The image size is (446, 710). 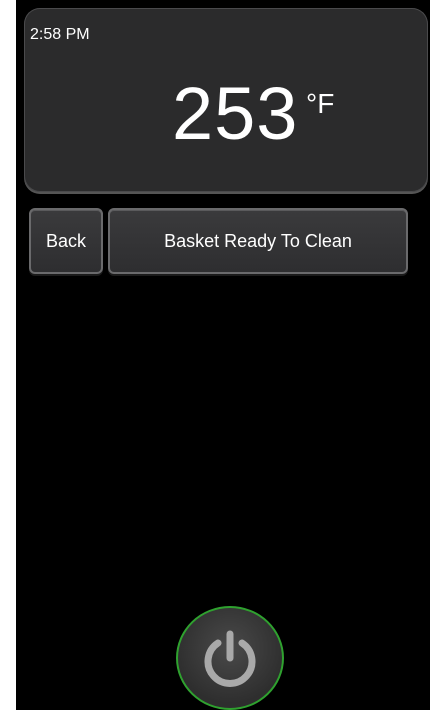 I want to click on clock-time: 2:58 PM, so click(x=60, y=34).